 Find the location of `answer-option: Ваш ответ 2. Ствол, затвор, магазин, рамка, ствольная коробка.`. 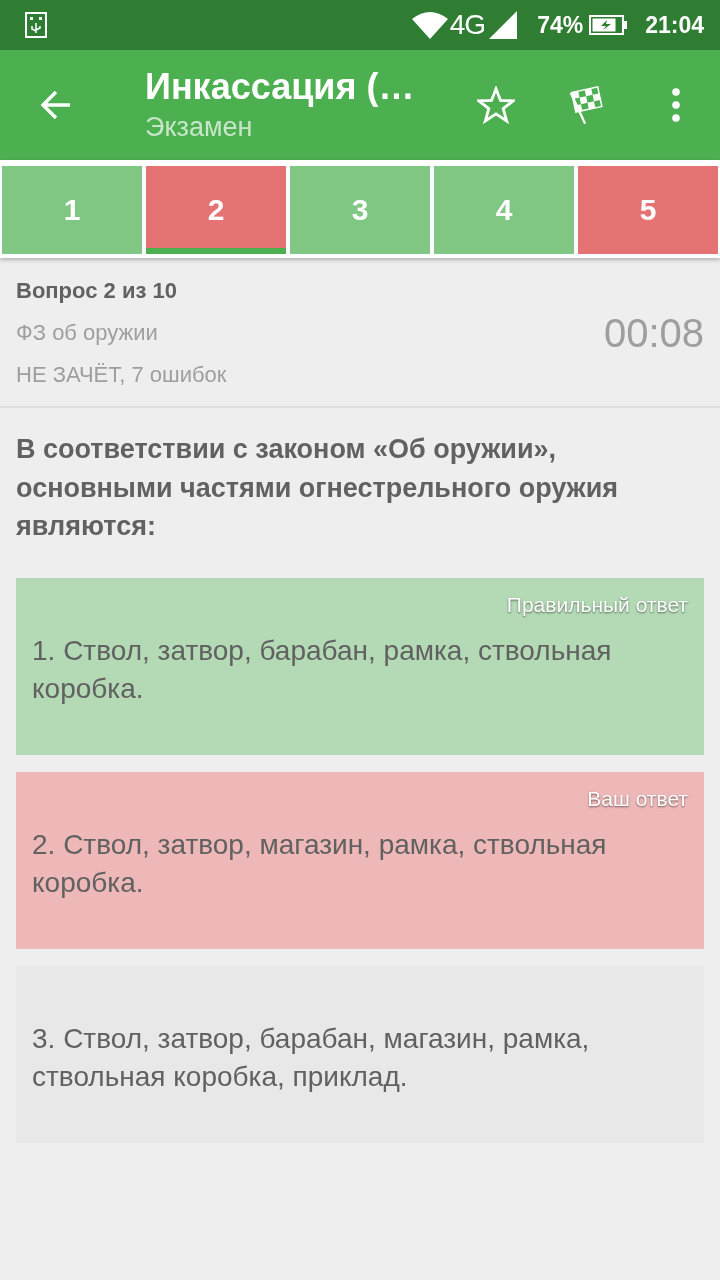

answer-option: Ваш ответ 2. Ствол, затвор, магазин, рамка, ствольная коробка. is located at coordinates (360, 860).